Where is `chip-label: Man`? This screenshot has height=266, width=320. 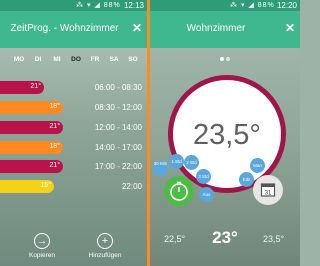 chip-label: Man is located at coordinates (257, 165).